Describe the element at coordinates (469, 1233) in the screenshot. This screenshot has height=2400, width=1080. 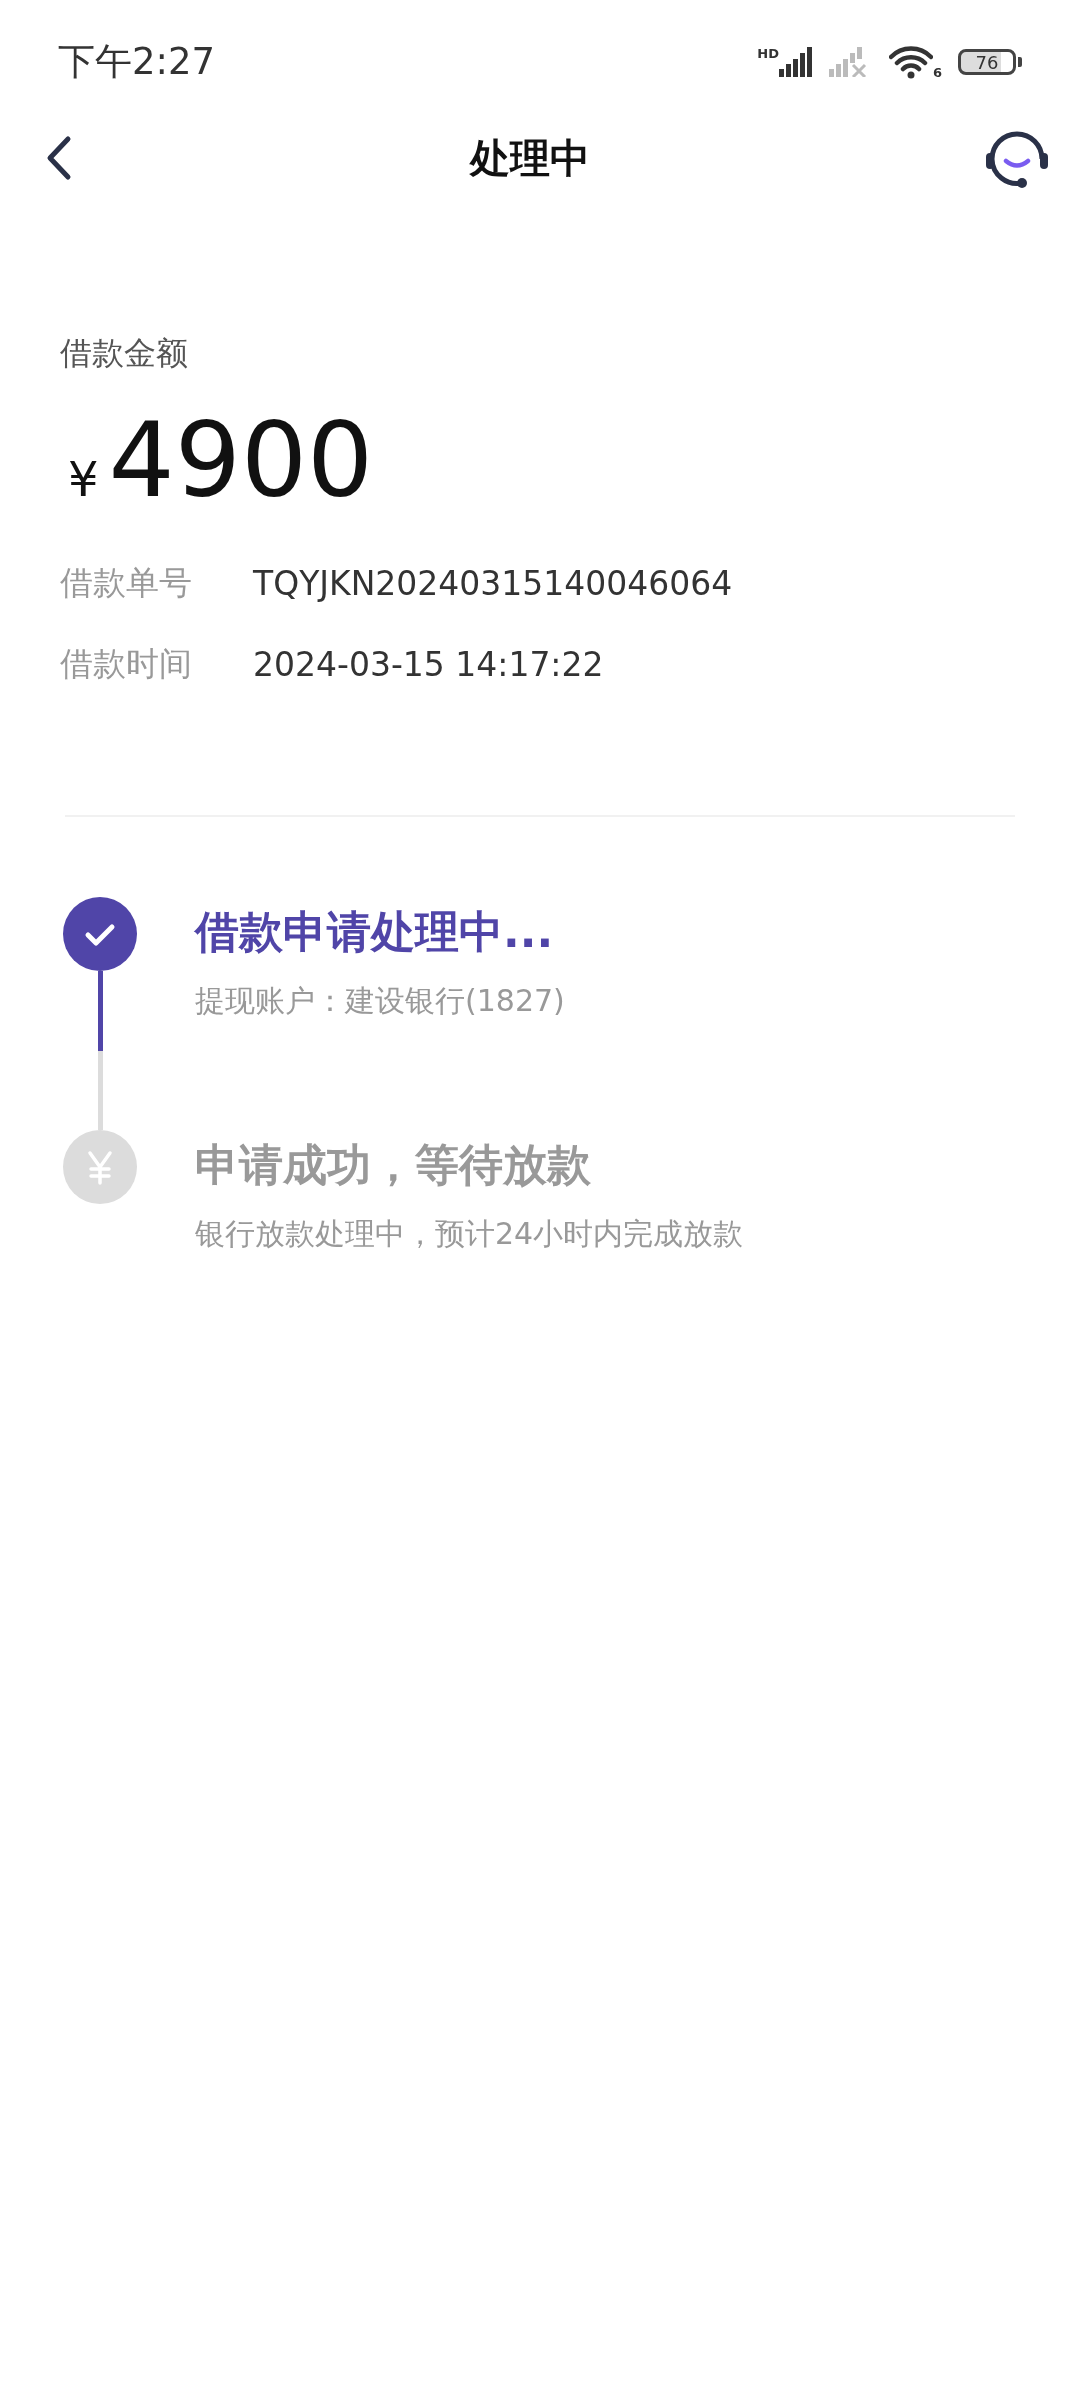
I see `step-description: 银行放款处理中，预计24小时内完成放款` at that location.